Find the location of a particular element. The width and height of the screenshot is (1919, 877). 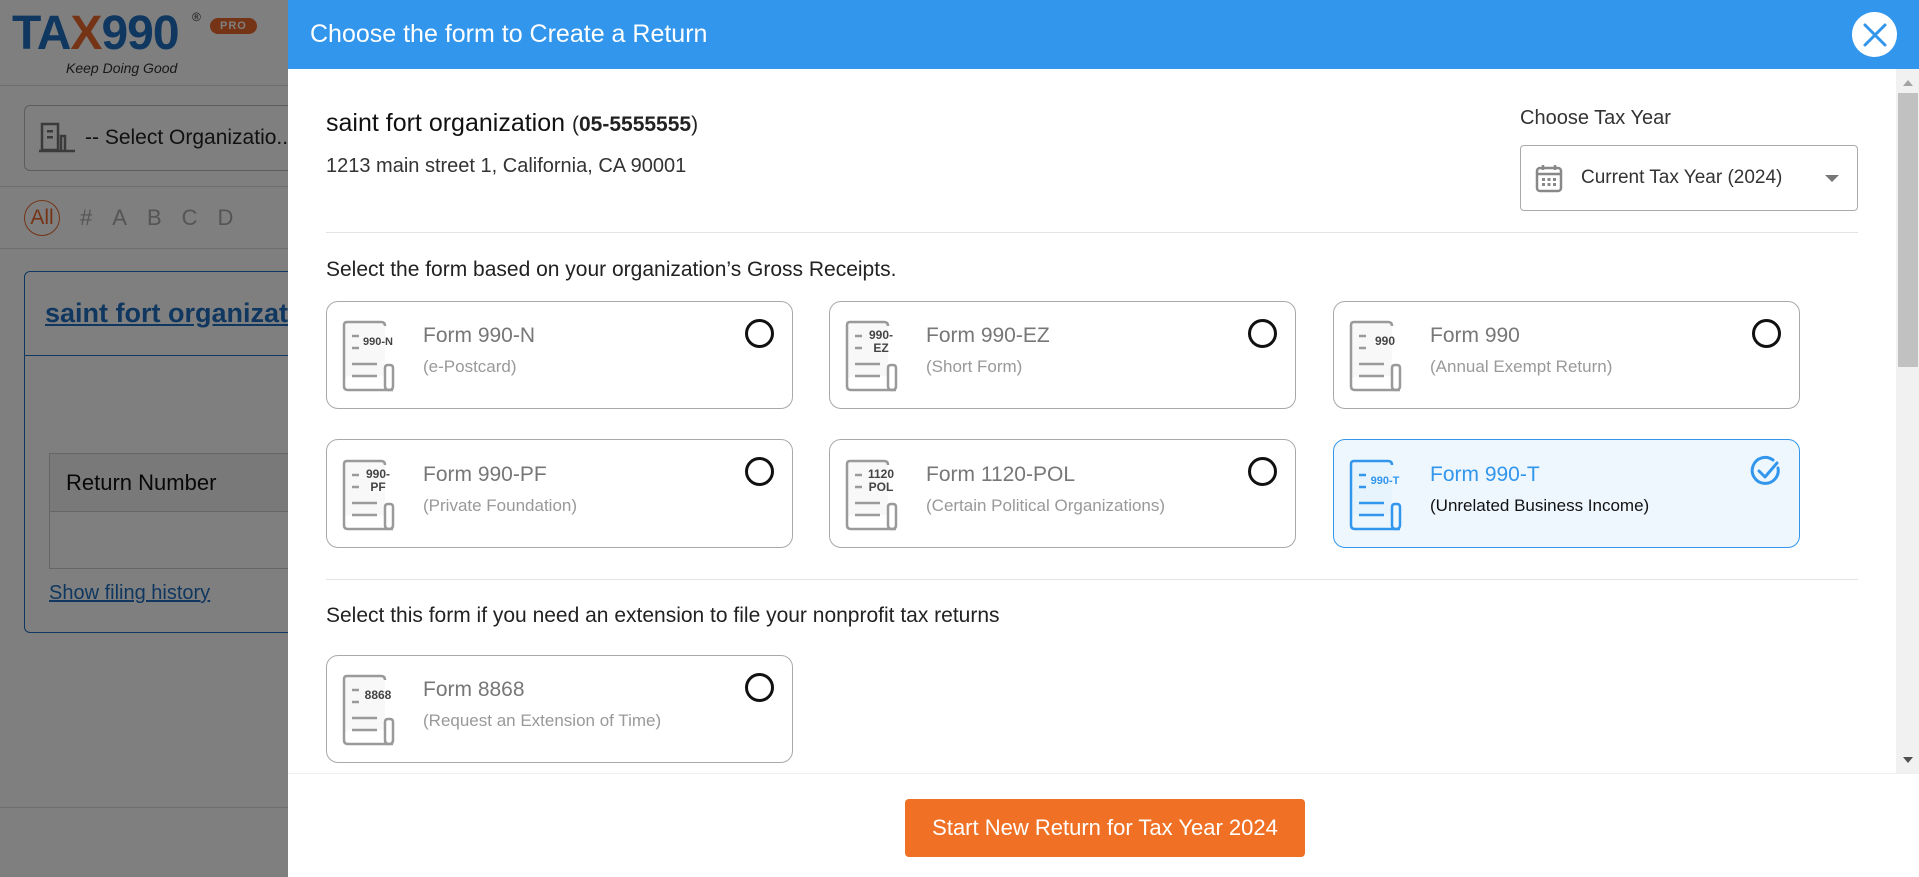

form-subtitle: (Private Foundation) is located at coordinates (500, 505).